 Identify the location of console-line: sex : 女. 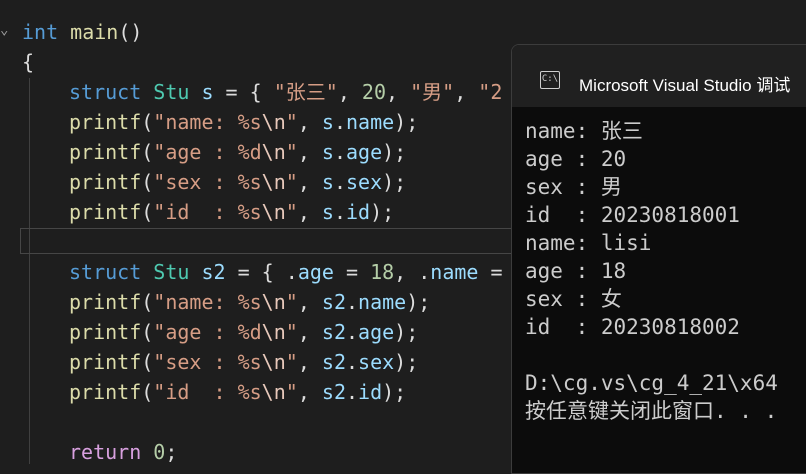
(573, 299).